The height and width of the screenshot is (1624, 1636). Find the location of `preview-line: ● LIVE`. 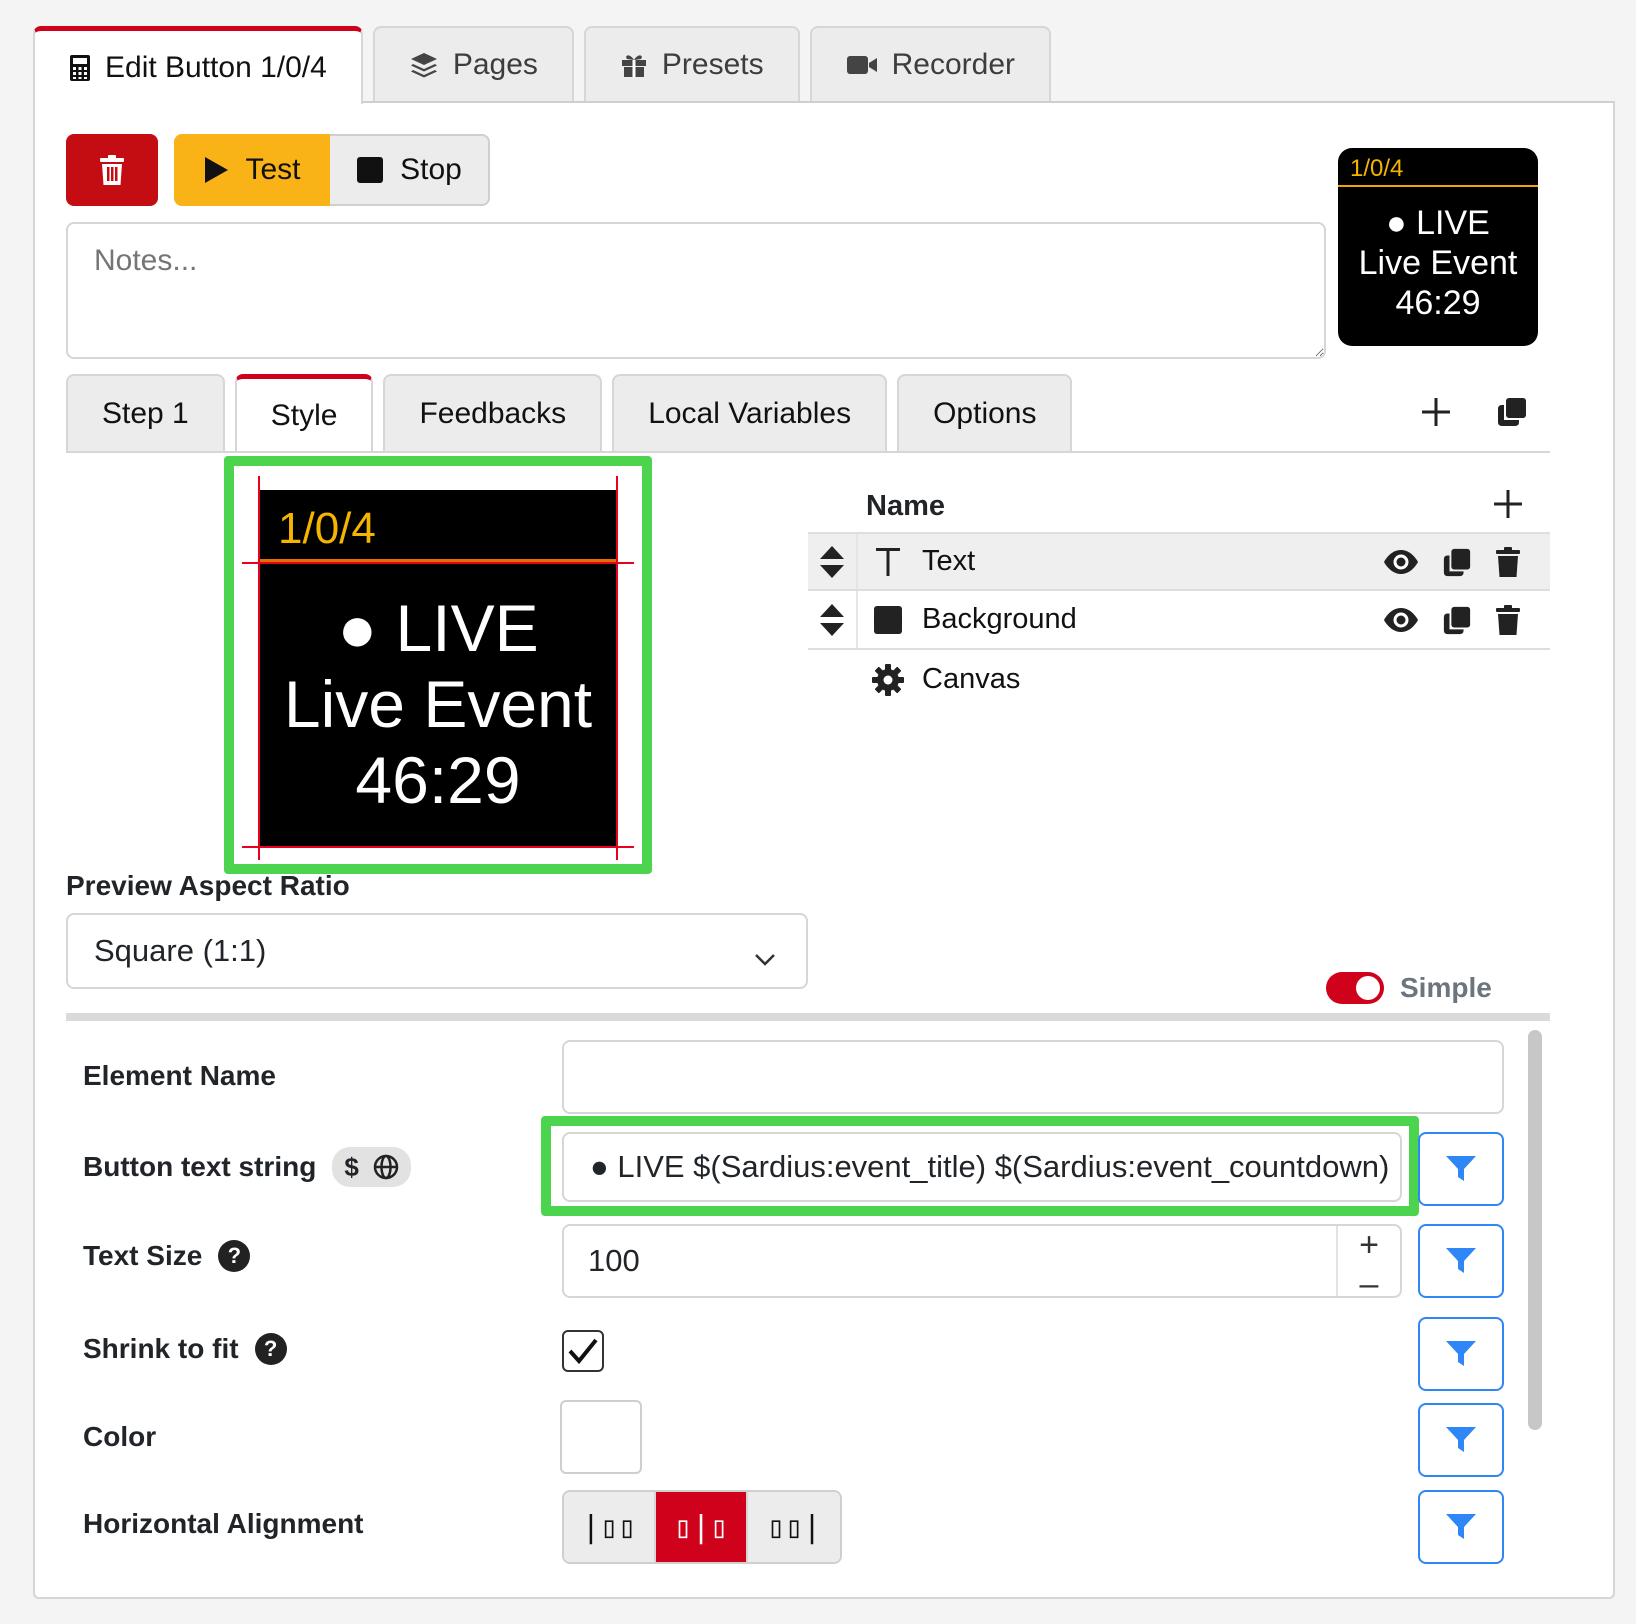

preview-line: ● LIVE is located at coordinates (438, 628).